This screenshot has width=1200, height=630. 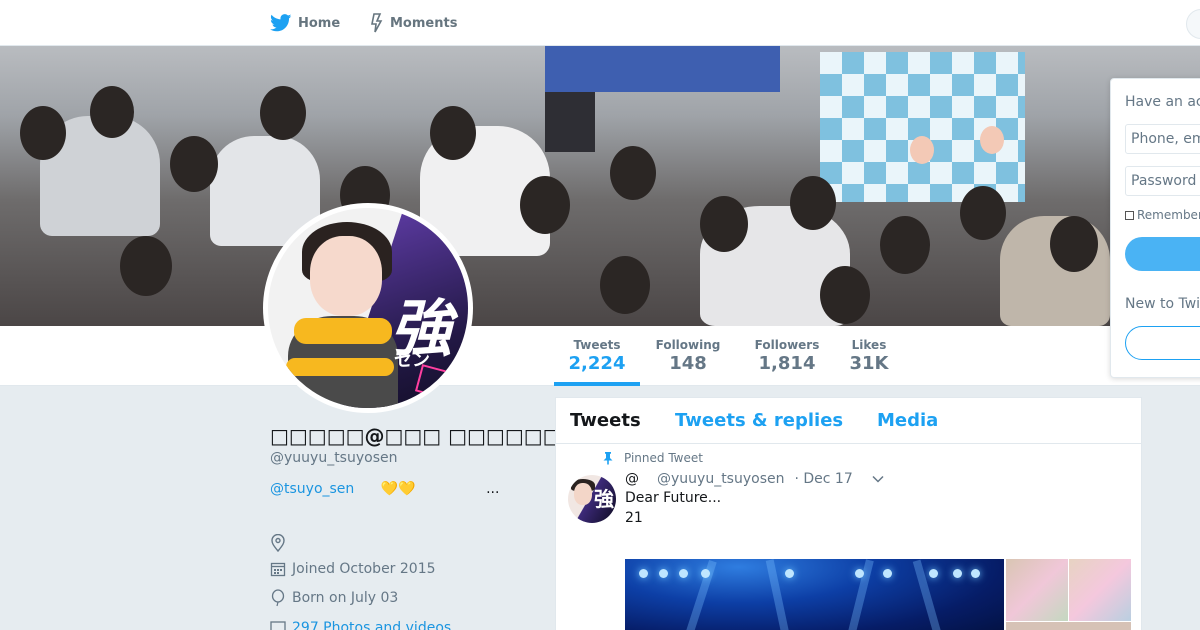 What do you see at coordinates (1162, 102) in the screenshot?
I see `login-title: Have an account?` at bounding box center [1162, 102].